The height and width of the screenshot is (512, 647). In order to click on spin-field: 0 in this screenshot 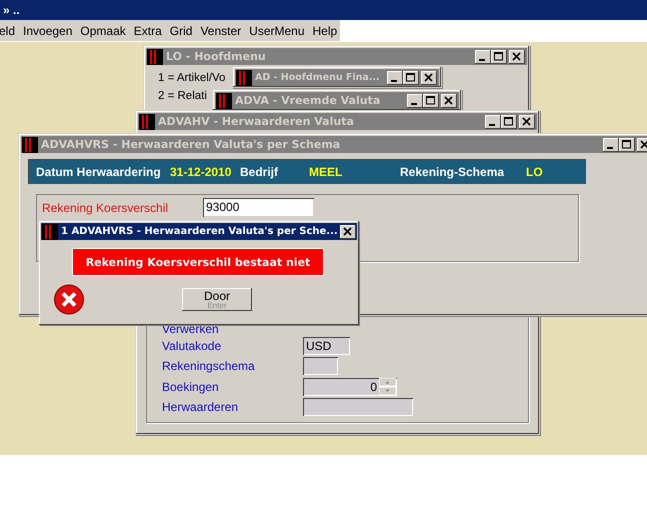, I will do `click(350, 387)`.